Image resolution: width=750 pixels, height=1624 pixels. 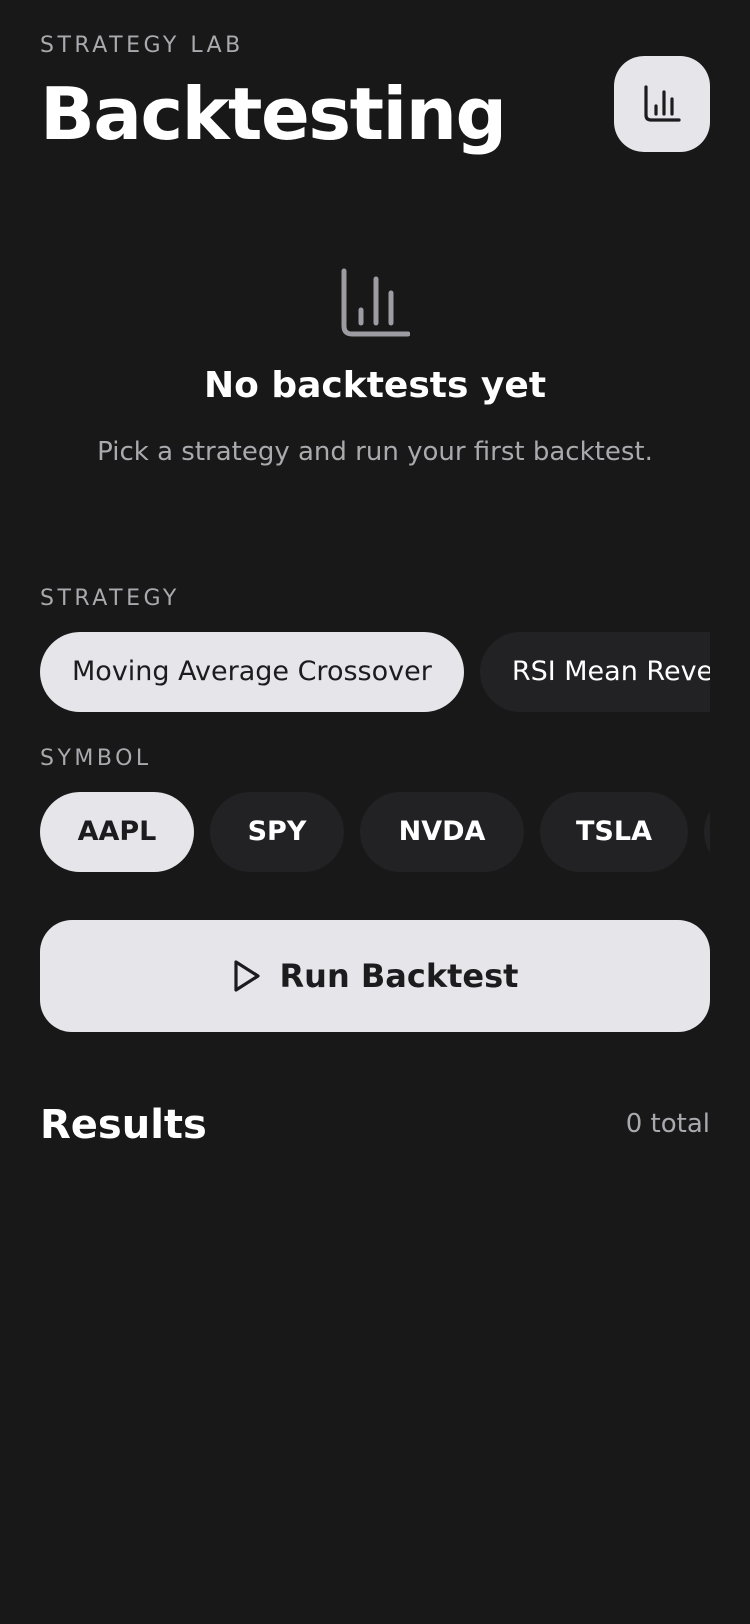 I want to click on symbol-chip-more, so click(x=707, y=832).